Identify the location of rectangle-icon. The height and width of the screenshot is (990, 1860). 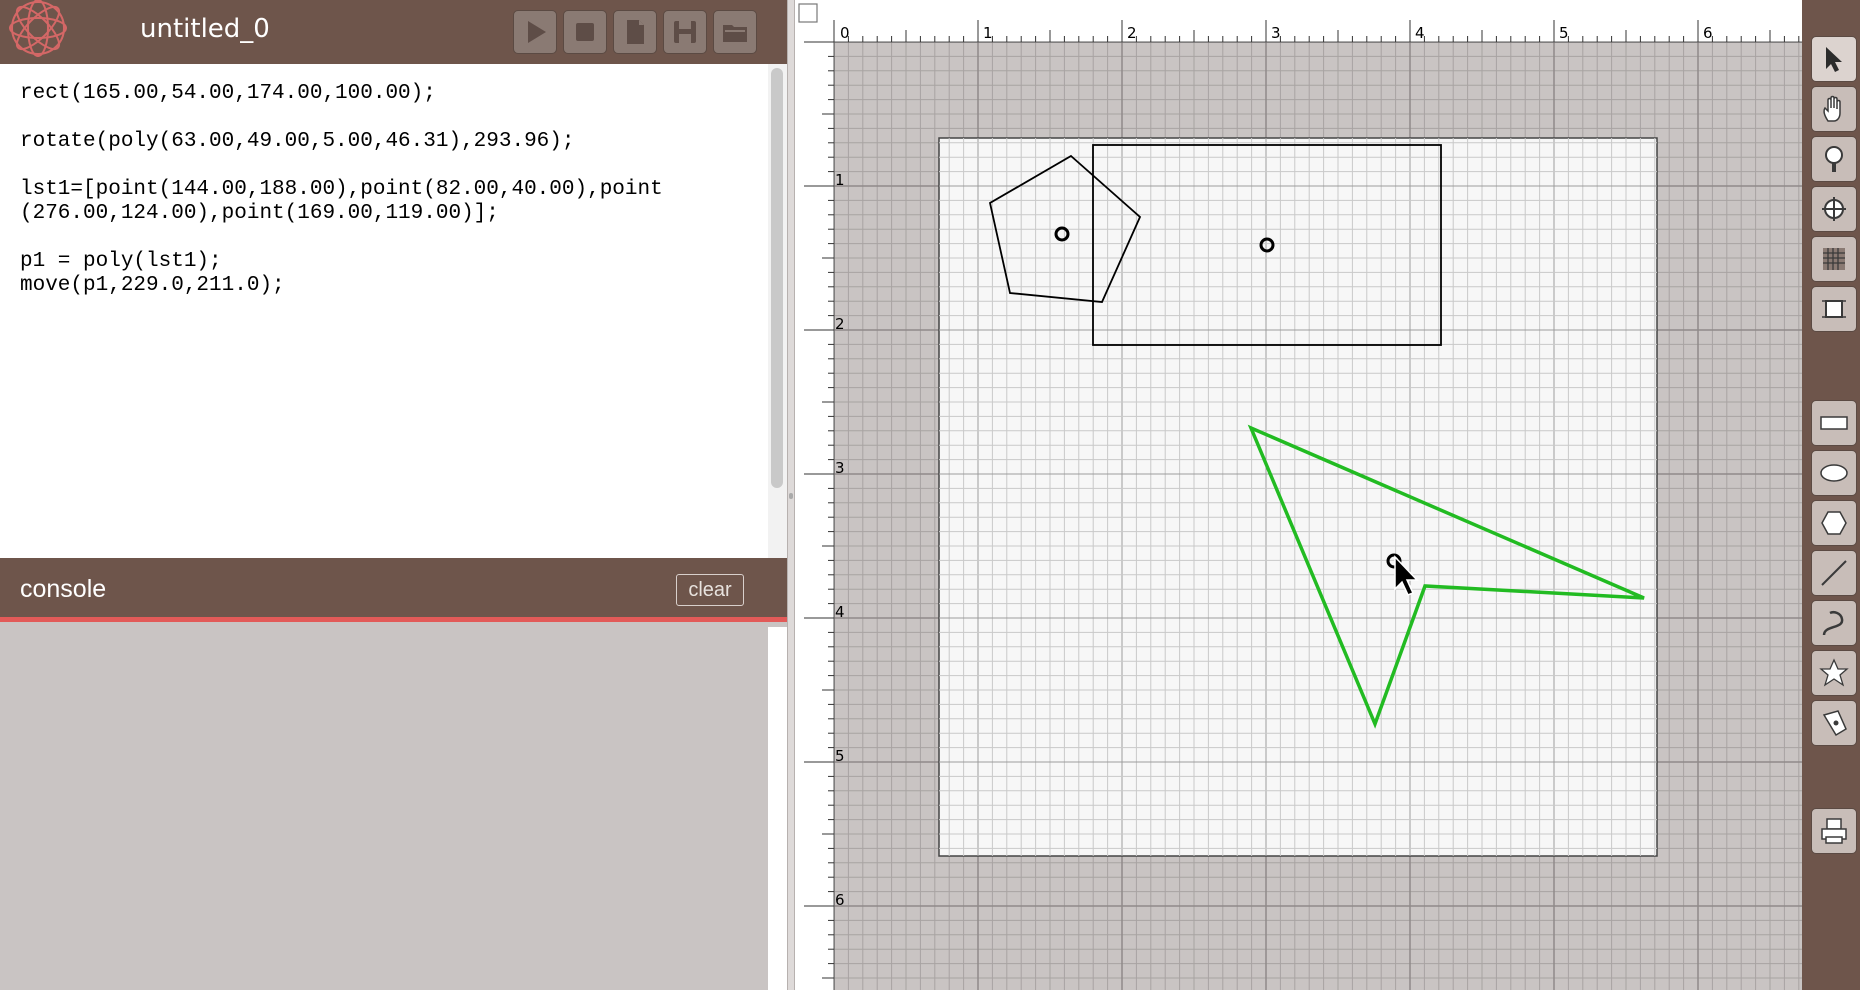
(1834, 423).